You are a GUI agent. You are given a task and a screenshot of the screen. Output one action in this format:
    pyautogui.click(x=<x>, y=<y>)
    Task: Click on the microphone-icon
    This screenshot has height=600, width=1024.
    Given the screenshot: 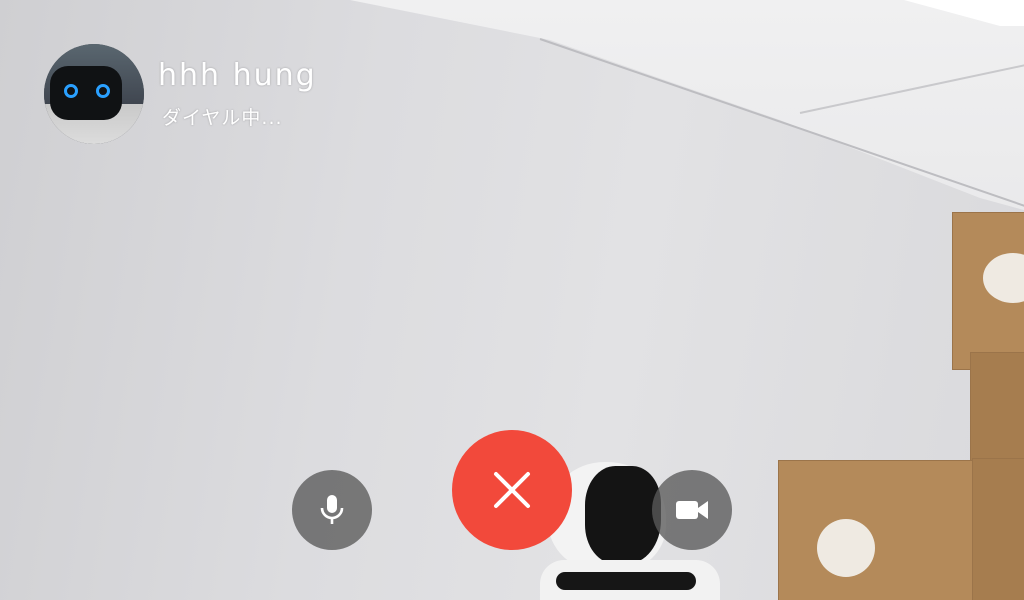 What is the action you would take?
    pyautogui.click(x=332, y=509)
    